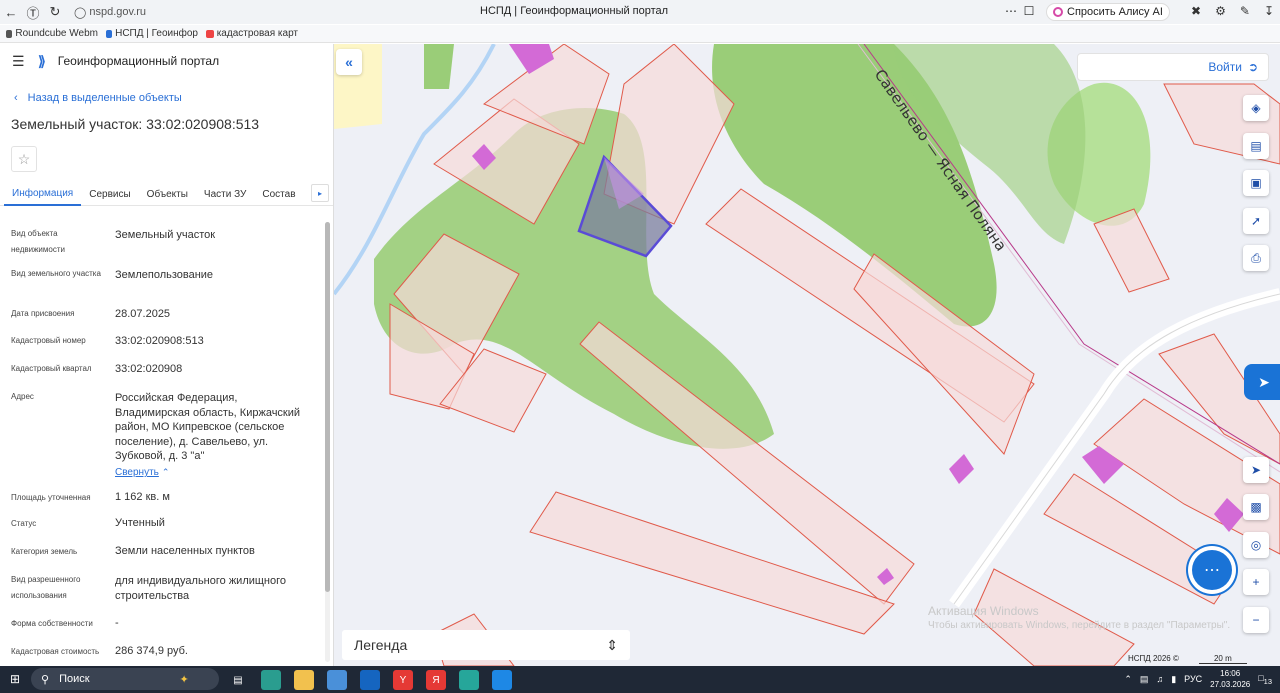 Image resolution: width=1280 pixels, height=693 pixels. Describe the element at coordinates (1245, 11) in the screenshot. I see `bookmark-icon: ✎` at that location.